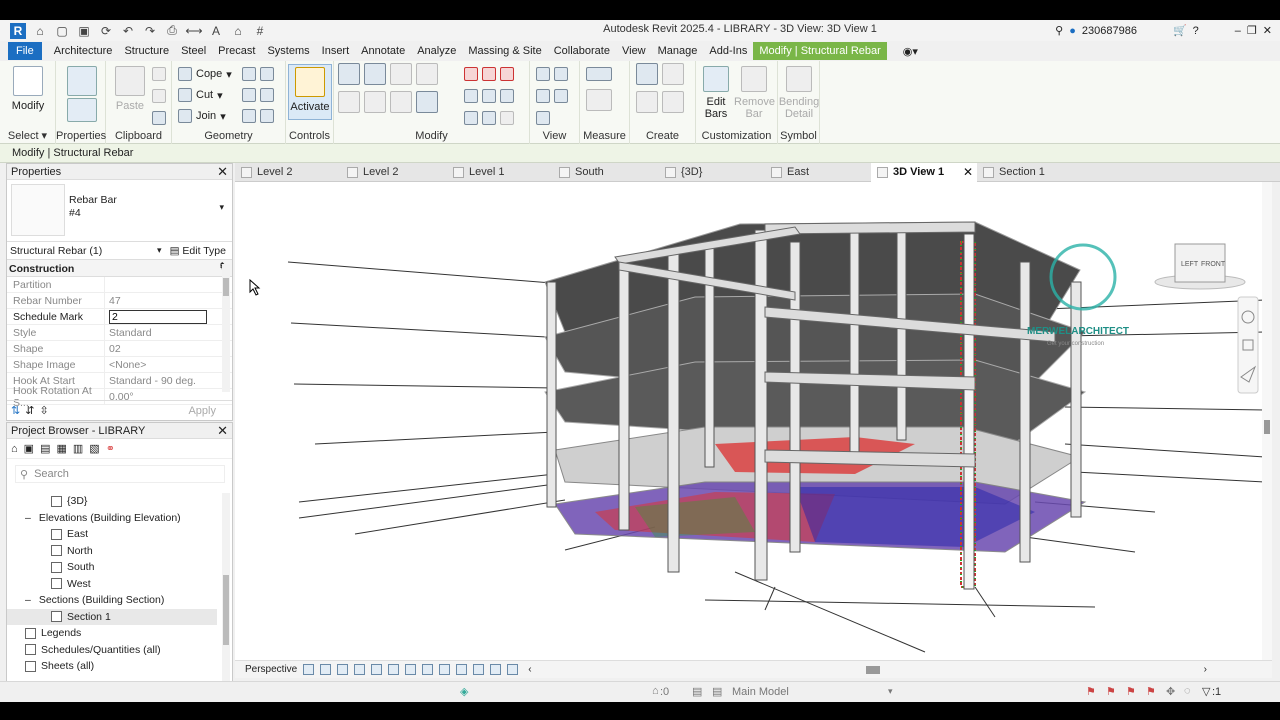  Describe the element at coordinates (310, 92) in the screenshot. I see `activate-button: Activate` at that location.